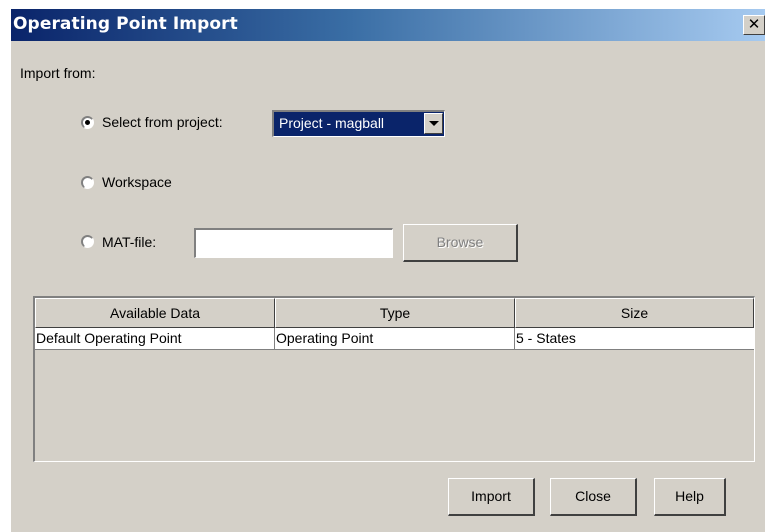 The width and height of the screenshot is (765, 532). I want to click on close-button: Close, so click(593, 497).